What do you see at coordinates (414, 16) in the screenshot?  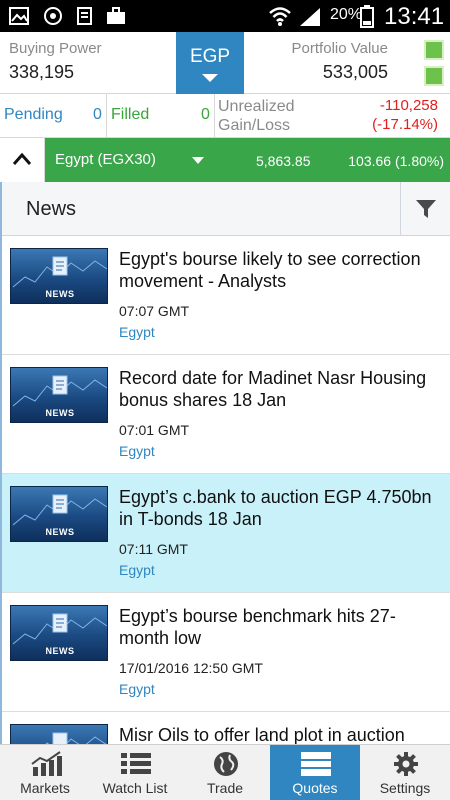 I see `clock: 13:41` at bounding box center [414, 16].